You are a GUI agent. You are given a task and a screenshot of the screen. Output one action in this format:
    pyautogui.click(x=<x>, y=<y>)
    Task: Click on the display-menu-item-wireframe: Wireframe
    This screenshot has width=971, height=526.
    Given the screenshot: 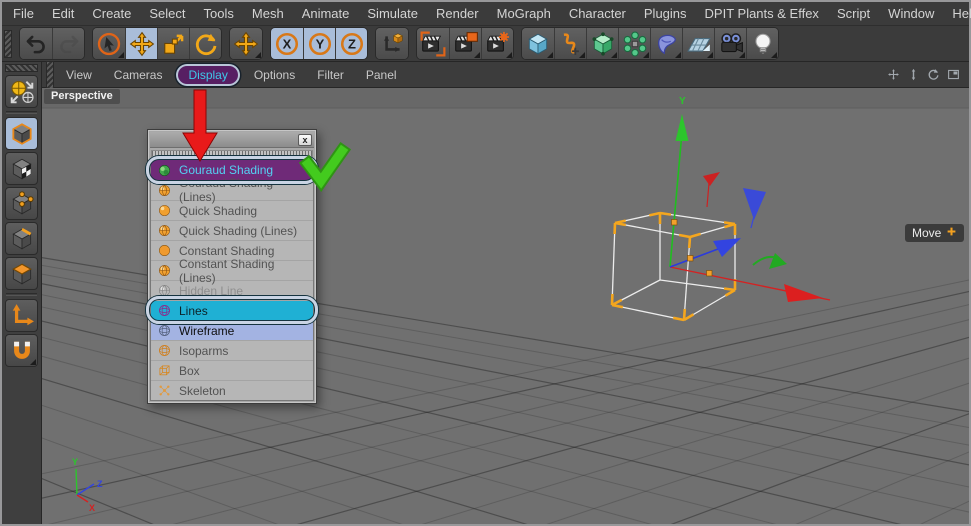 What is the action you would take?
    pyautogui.click(x=232, y=330)
    